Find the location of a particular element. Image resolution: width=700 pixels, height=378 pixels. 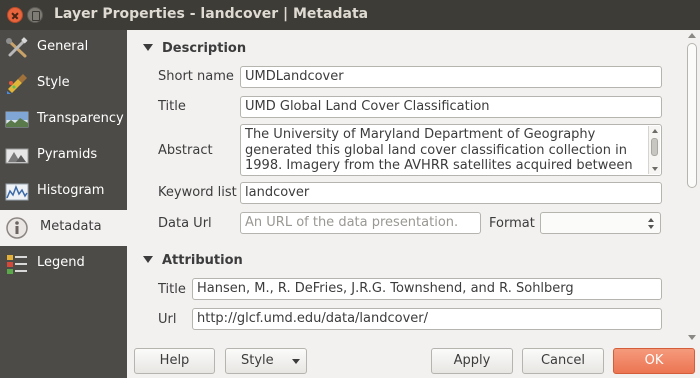

sidebar-item-general: General is located at coordinates (63, 48).